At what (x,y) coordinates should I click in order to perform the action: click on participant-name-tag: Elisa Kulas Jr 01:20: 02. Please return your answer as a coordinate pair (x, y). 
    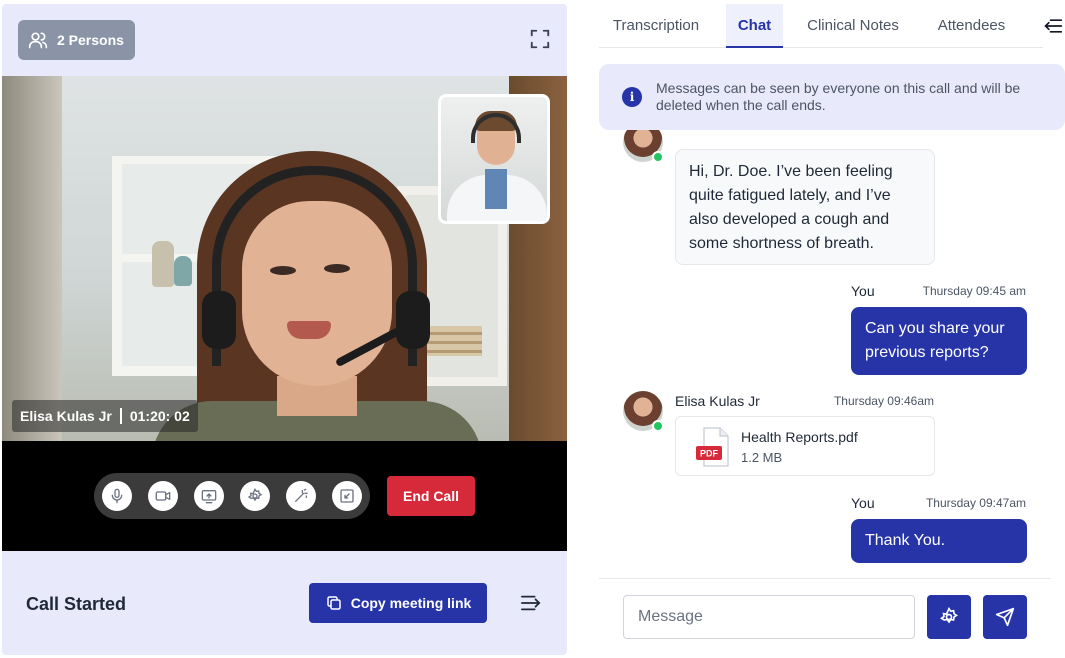
    Looking at the image, I should click on (105, 416).